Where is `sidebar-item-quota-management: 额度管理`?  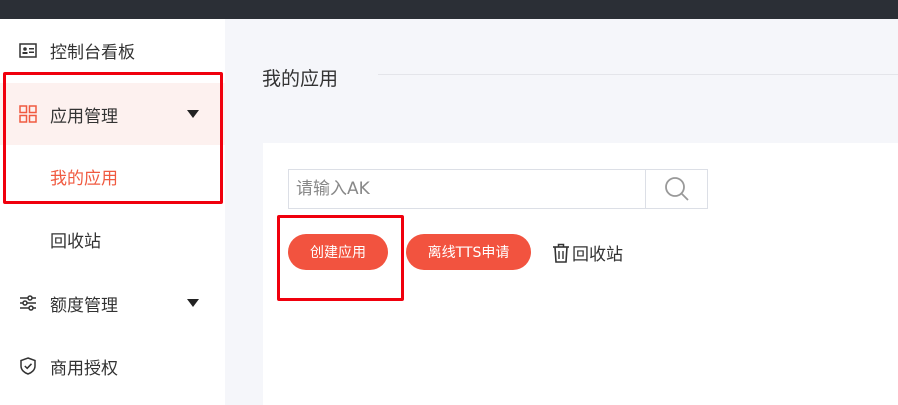
sidebar-item-quota-management: 额度管理 is located at coordinates (112, 303).